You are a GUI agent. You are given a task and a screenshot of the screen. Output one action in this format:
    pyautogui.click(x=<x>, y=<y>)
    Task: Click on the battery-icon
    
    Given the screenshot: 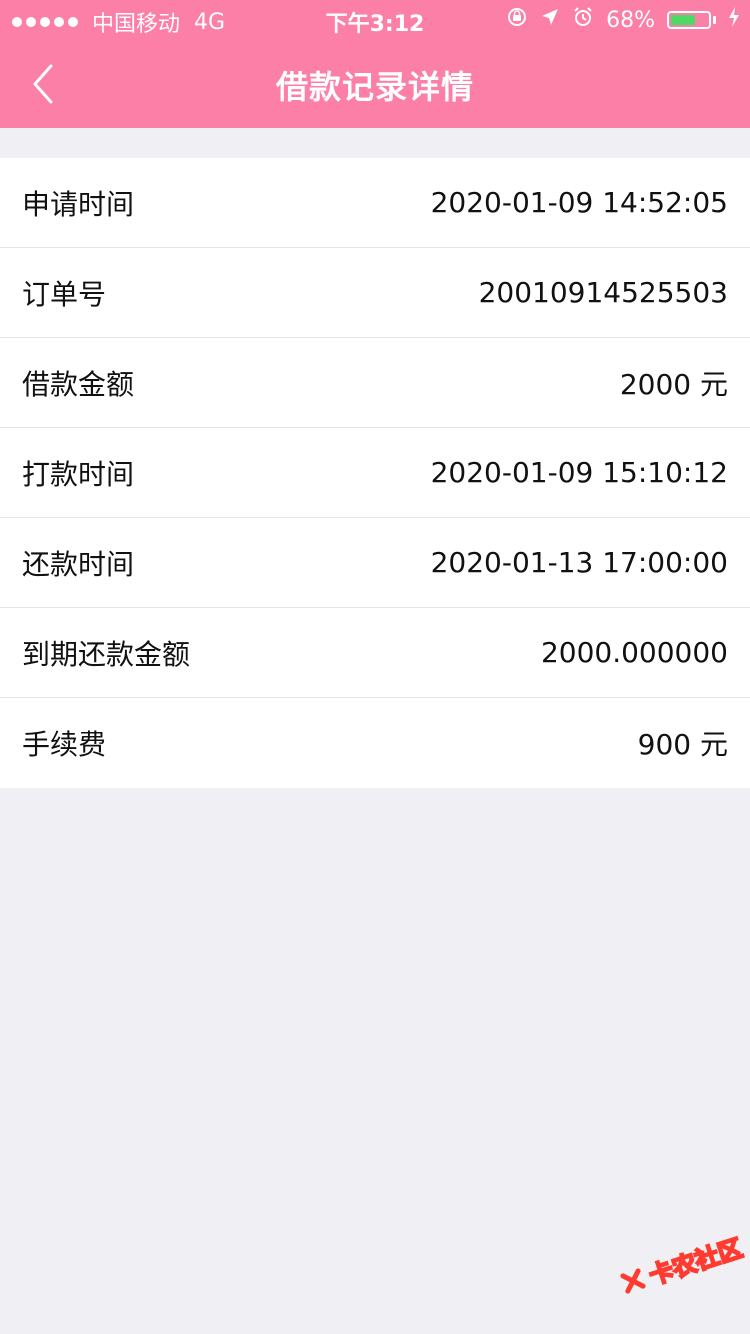 What is the action you would take?
    pyautogui.click(x=691, y=20)
    